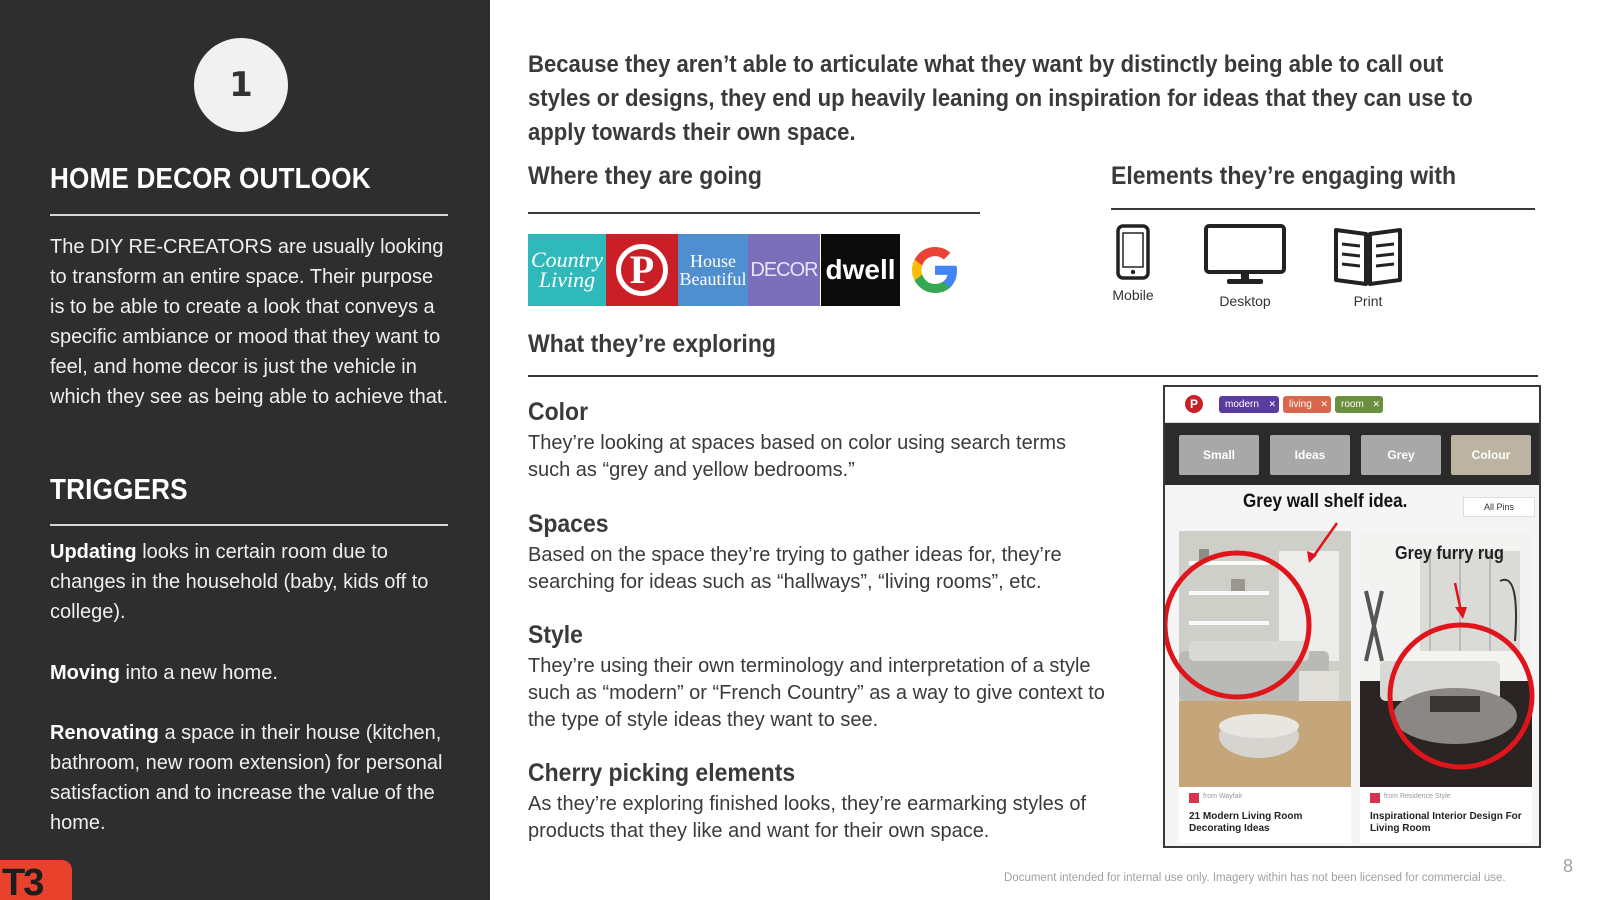 Image resolution: width=1600 pixels, height=900 pixels. I want to click on filter-chip: Colour, so click(1491, 455).